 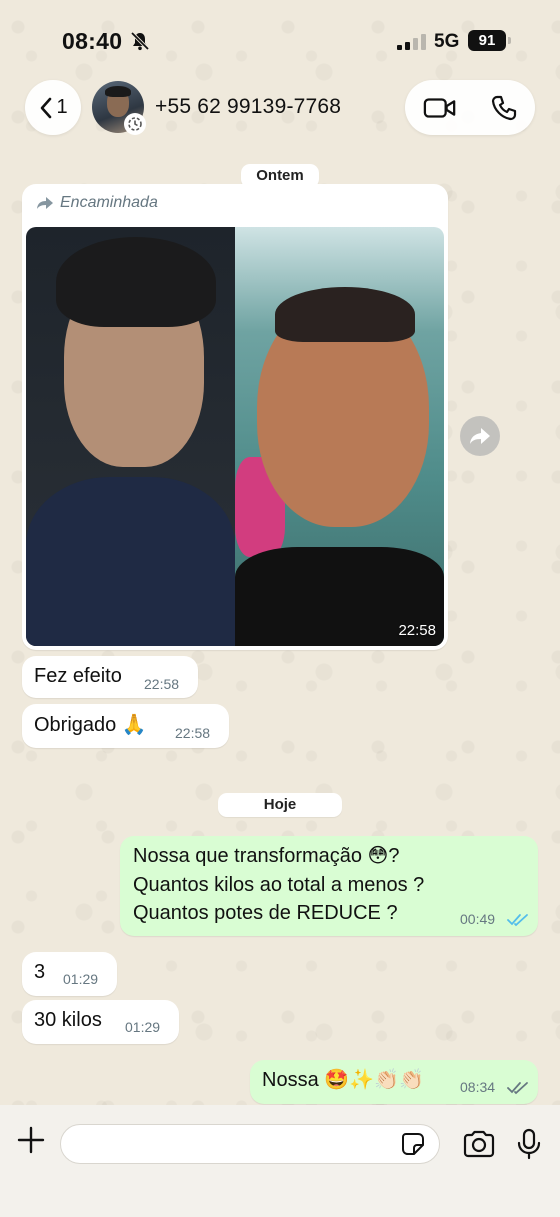 I want to click on contact-name: +55 62 99139-7768, so click(x=248, y=107).